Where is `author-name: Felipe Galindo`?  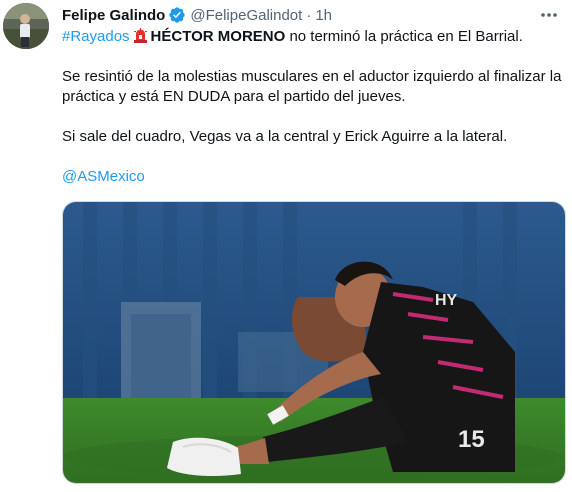 author-name: Felipe Galindo is located at coordinates (113, 15).